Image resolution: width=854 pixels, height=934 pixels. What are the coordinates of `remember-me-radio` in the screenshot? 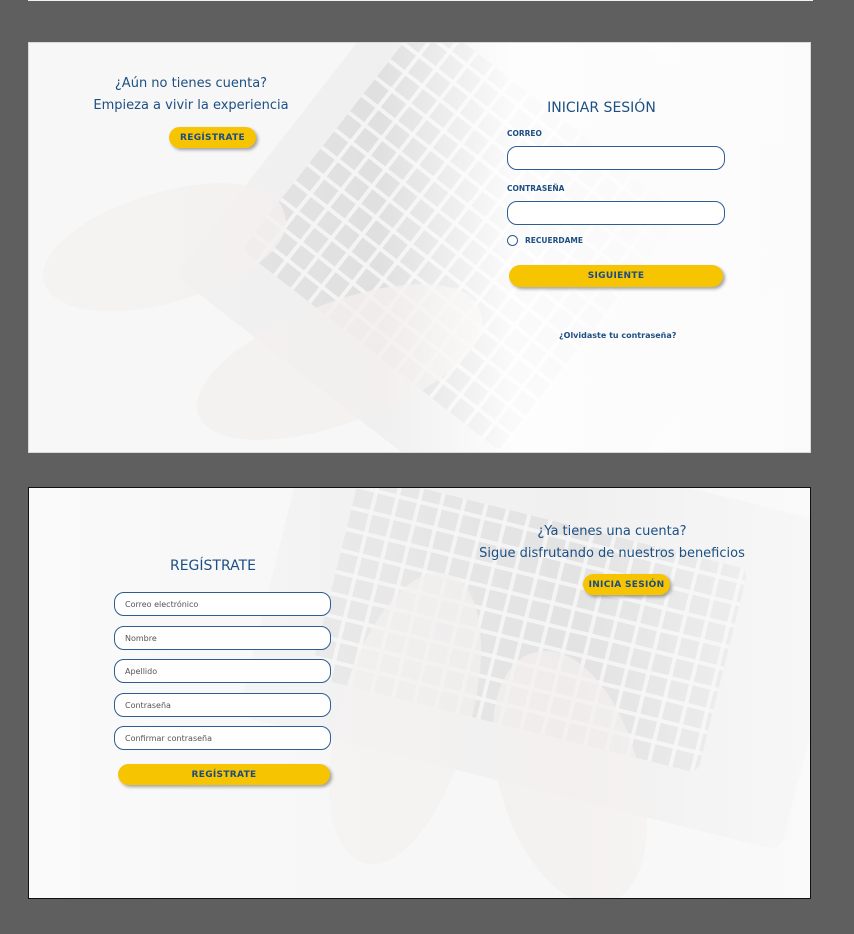 It's located at (512, 240).